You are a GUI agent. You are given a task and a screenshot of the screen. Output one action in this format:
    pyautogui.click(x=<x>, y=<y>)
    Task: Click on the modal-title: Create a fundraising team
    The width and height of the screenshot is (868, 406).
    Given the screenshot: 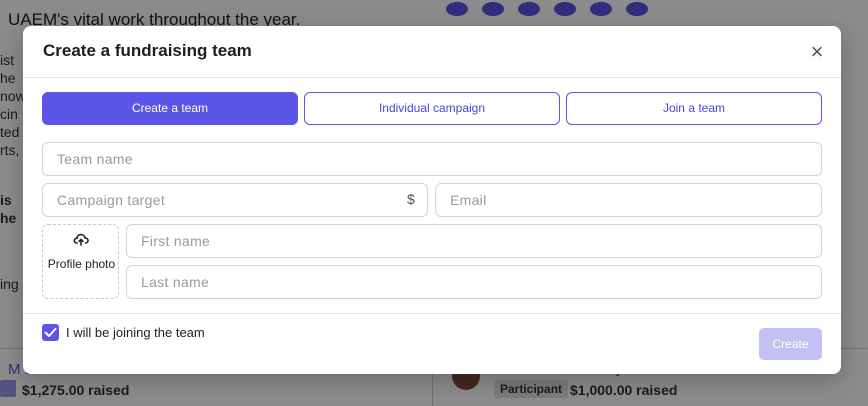 What is the action you would take?
    pyautogui.click(x=147, y=50)
    